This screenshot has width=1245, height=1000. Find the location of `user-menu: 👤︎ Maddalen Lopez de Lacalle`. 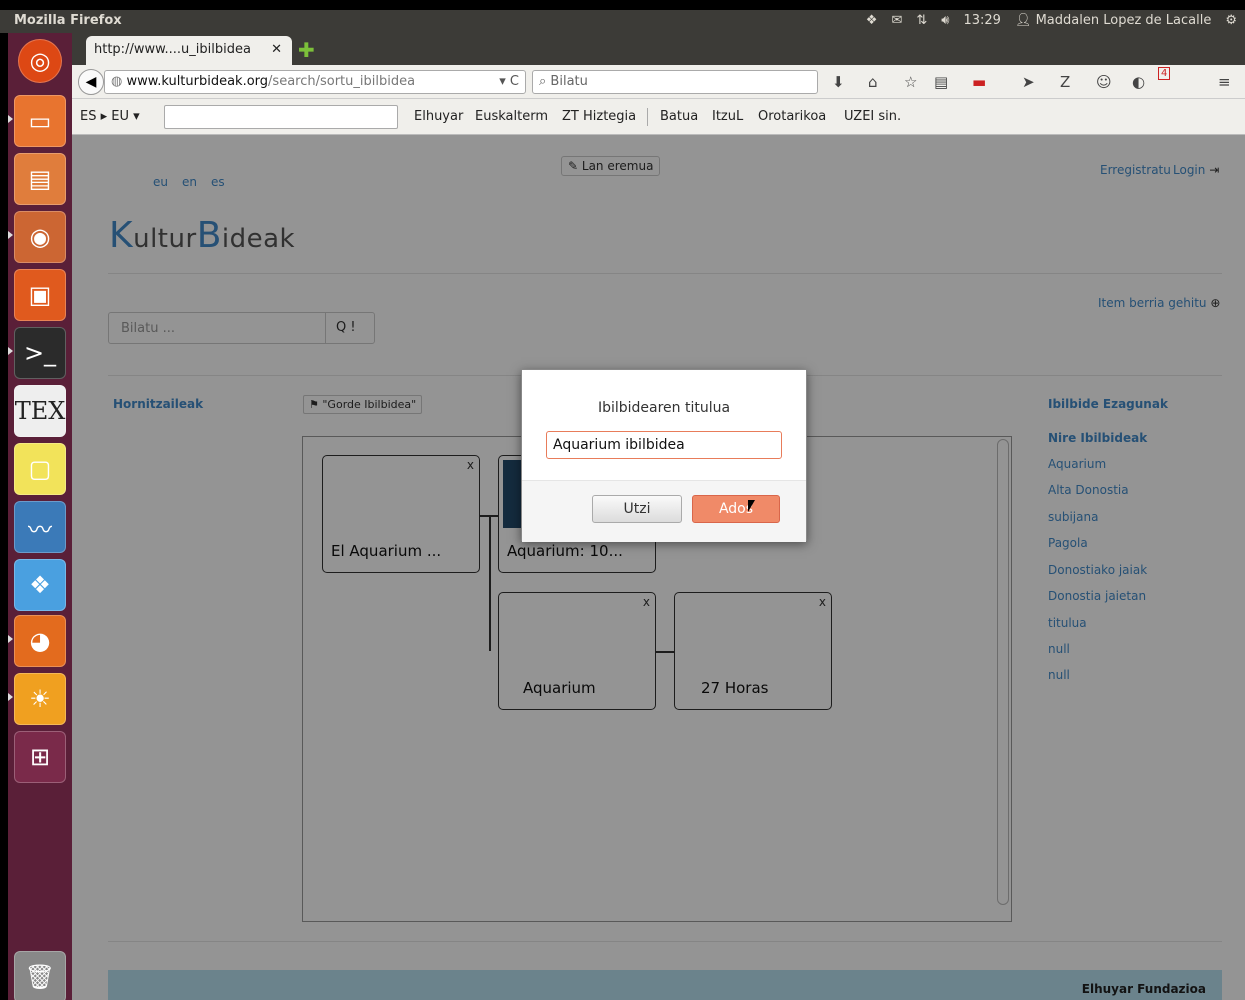

user-menu: 👤︎ Maddalen Lopez de Lacalle is located at coordinates (1113, 20).